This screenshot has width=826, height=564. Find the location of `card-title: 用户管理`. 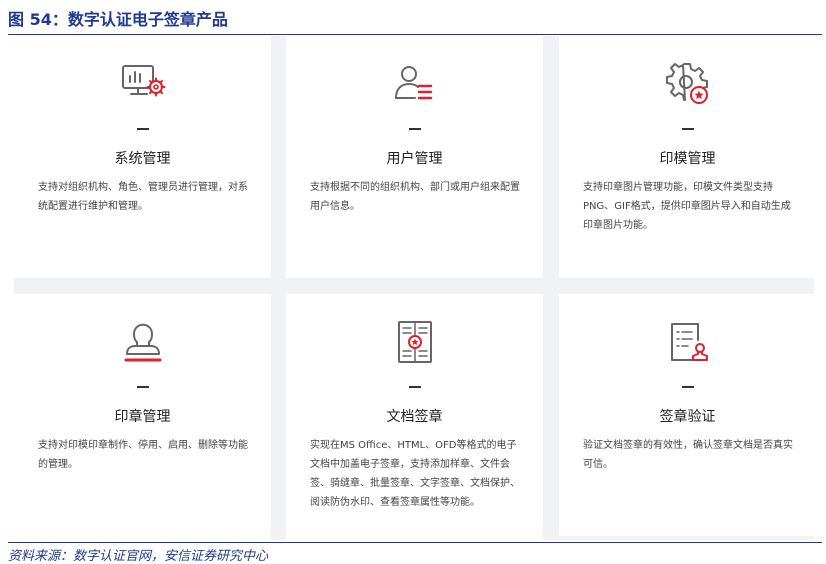

card-title: 用户管理 is located at coordinates (414, 159).